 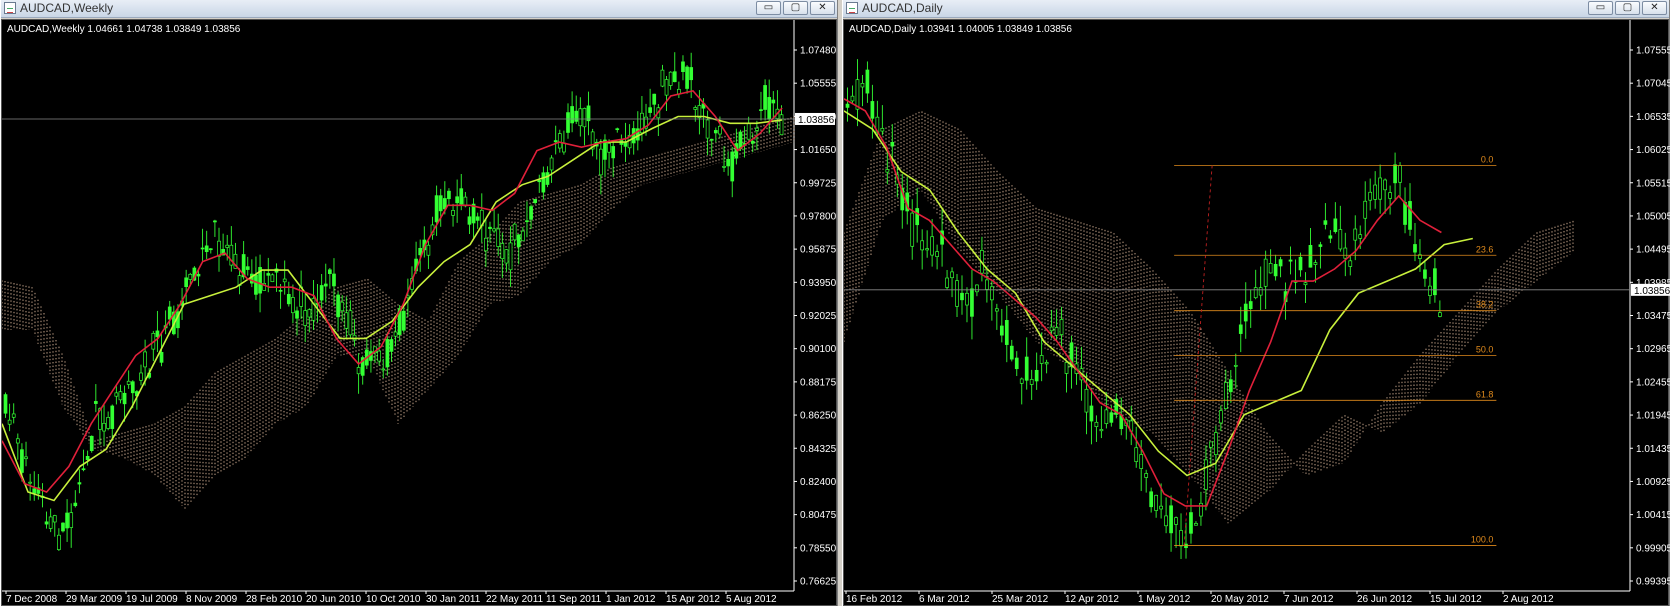 What do you see at coordinates (274, 599) in the screenshot?
I see `x-tick-label: 28 Feb 2010` at bounding box center [274, 599].